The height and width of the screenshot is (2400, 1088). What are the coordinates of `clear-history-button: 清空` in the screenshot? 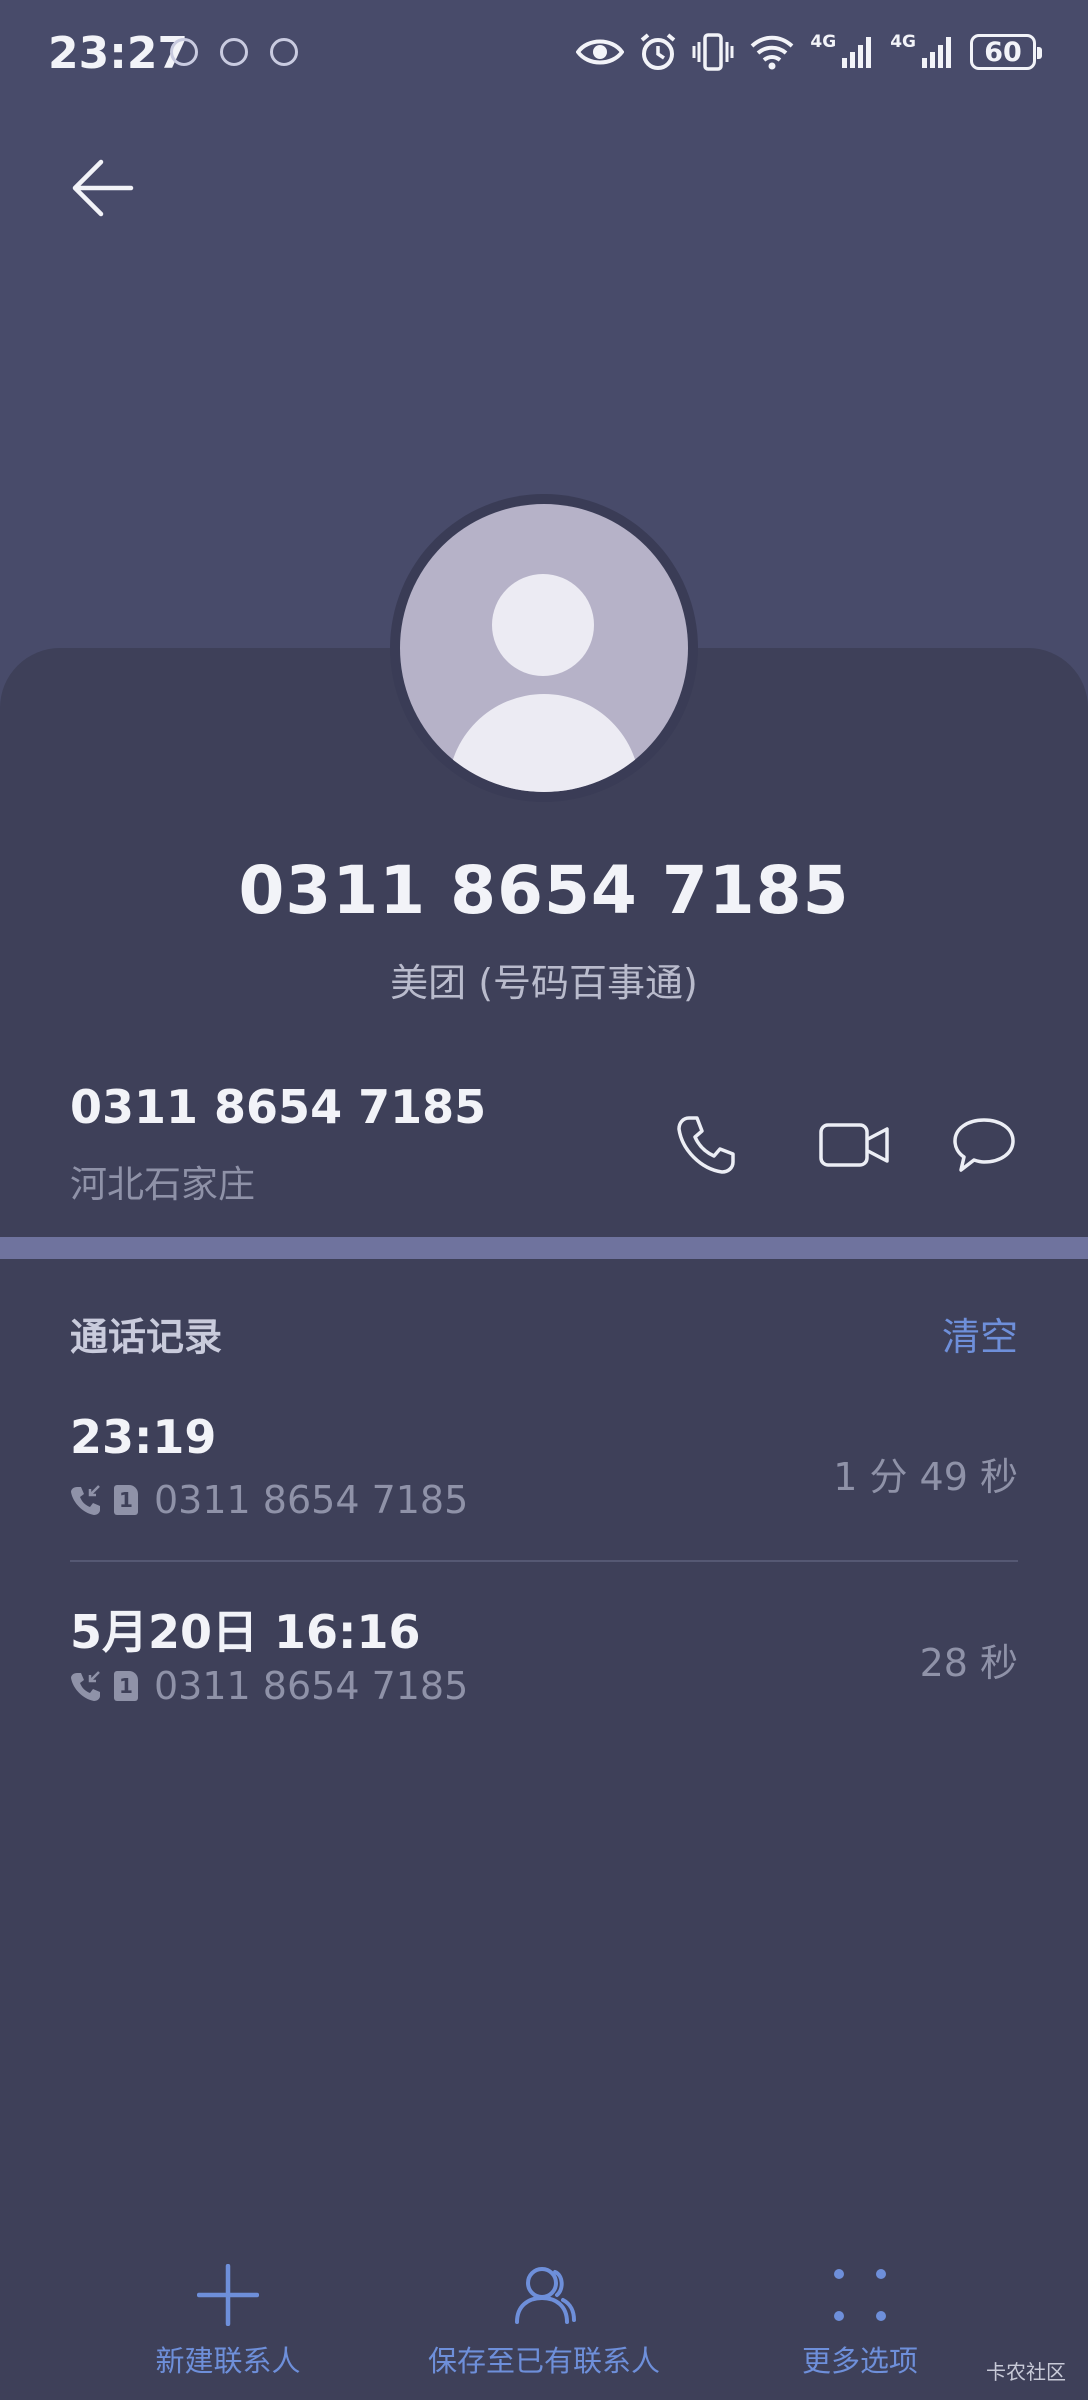 It's located at (980, 1333).